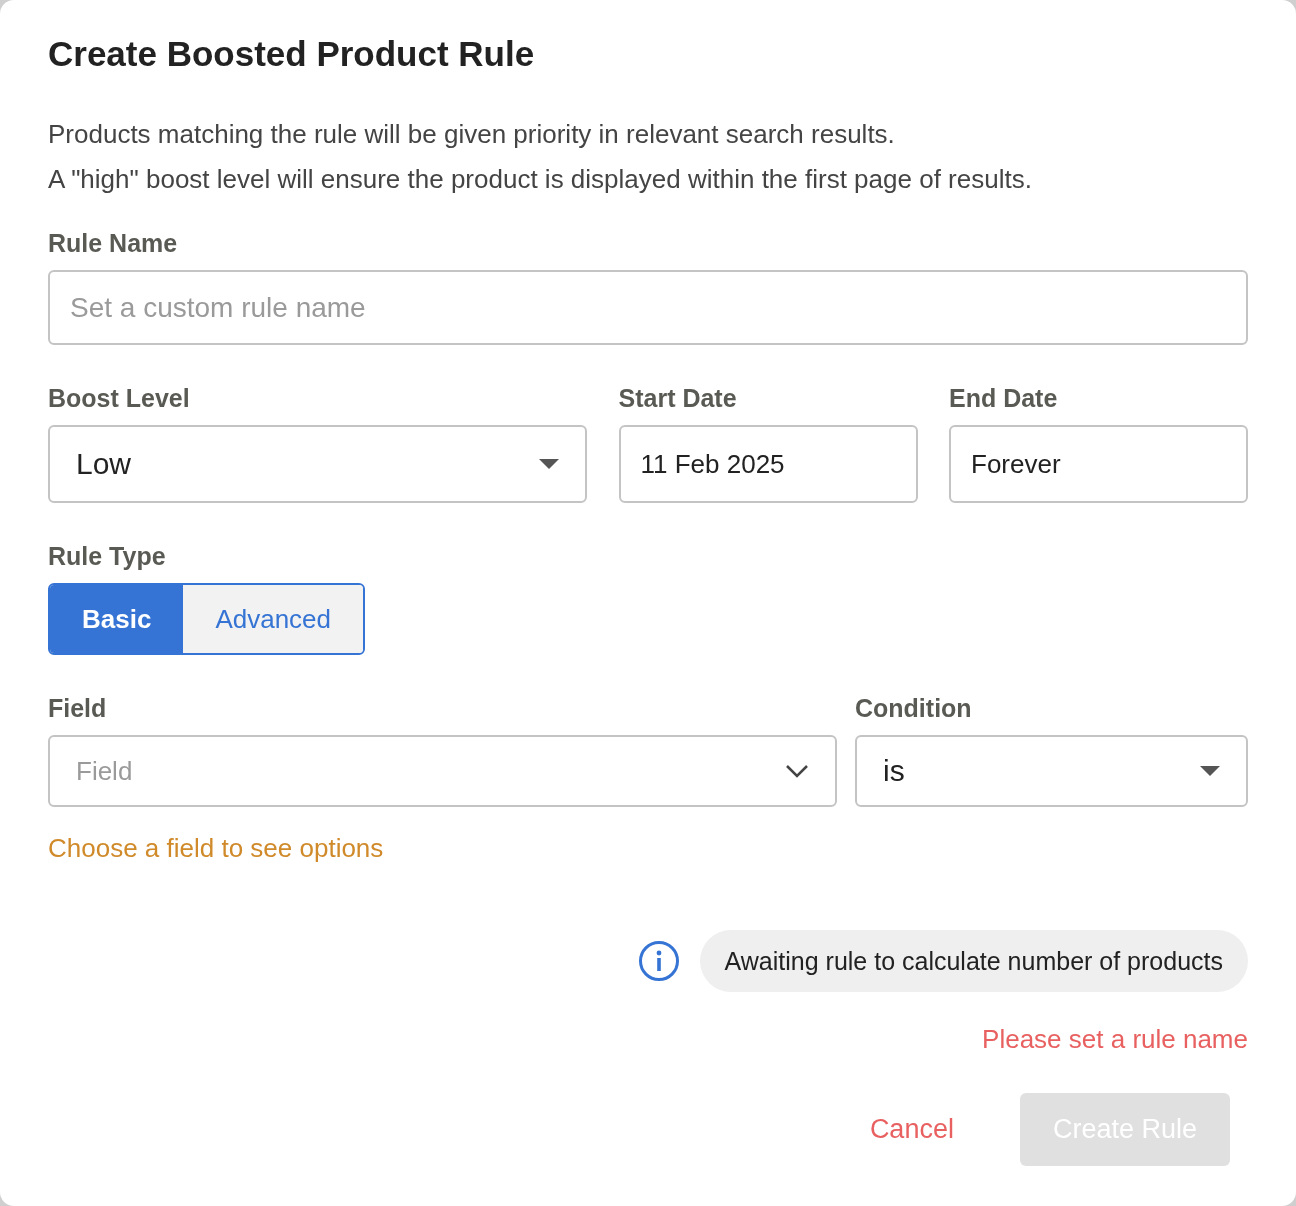 The height and width of the screenshot is (1206, 1296). What do you see at coordinates (768, 464) in the screenshot?
I see `start-date-field: 11 Feb 2025` at bounding box center [768, 464].